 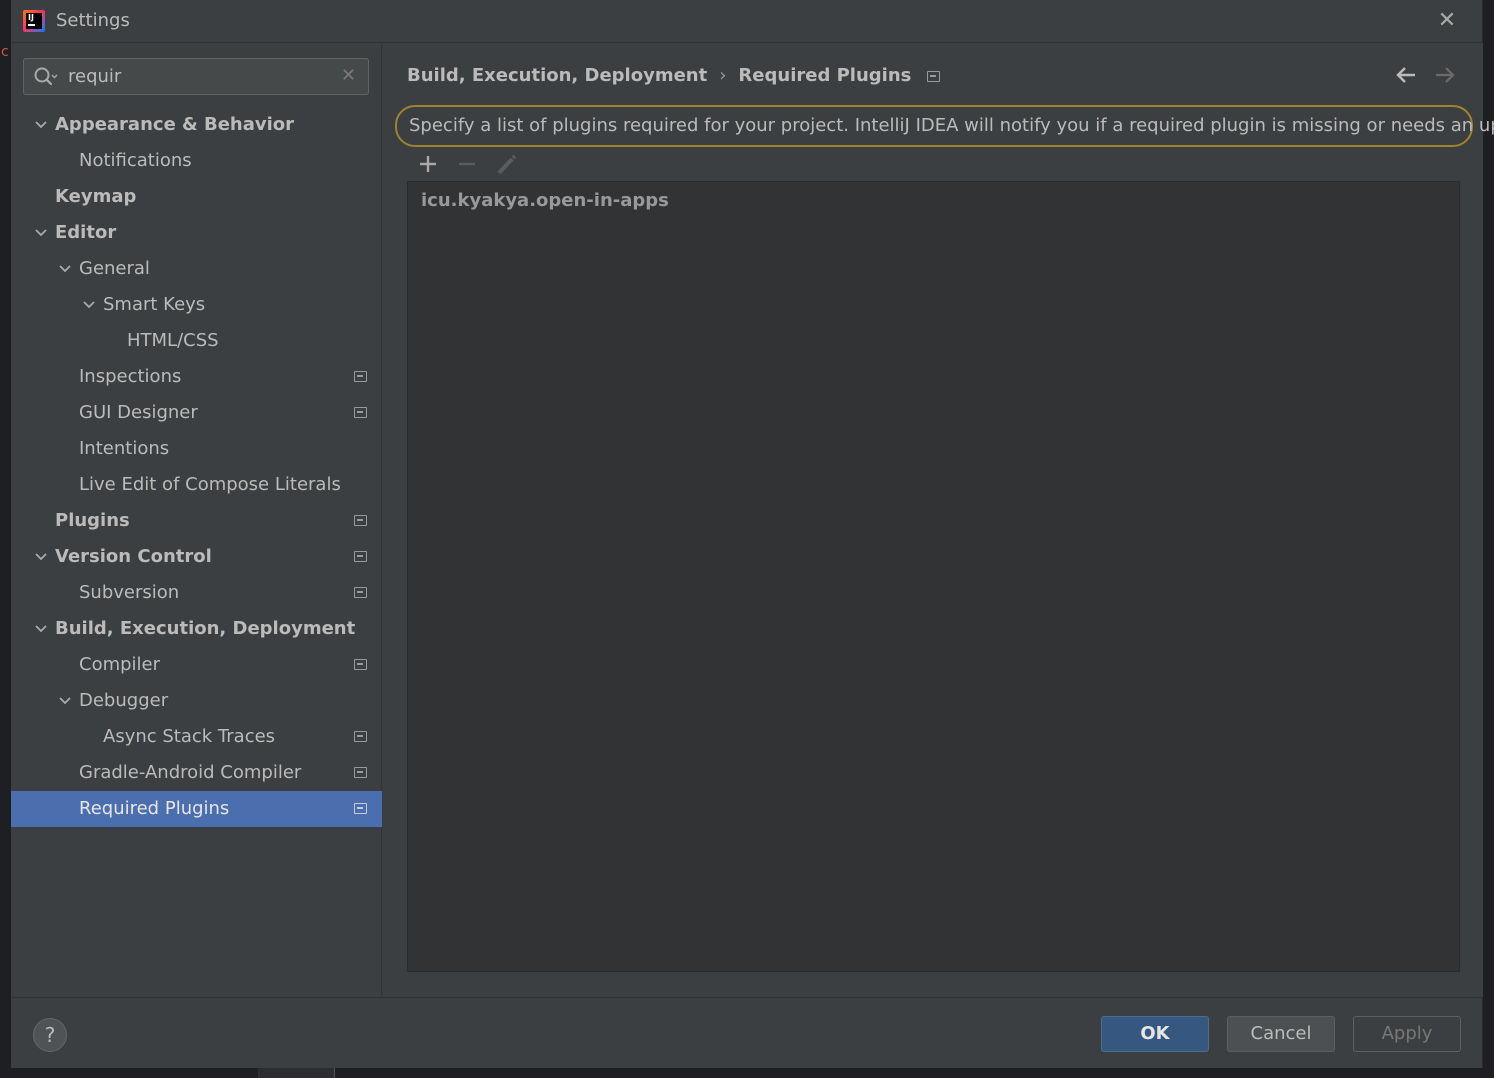 I want to click on sidebar-item-label: Inspections, so click(x=130, y=376).